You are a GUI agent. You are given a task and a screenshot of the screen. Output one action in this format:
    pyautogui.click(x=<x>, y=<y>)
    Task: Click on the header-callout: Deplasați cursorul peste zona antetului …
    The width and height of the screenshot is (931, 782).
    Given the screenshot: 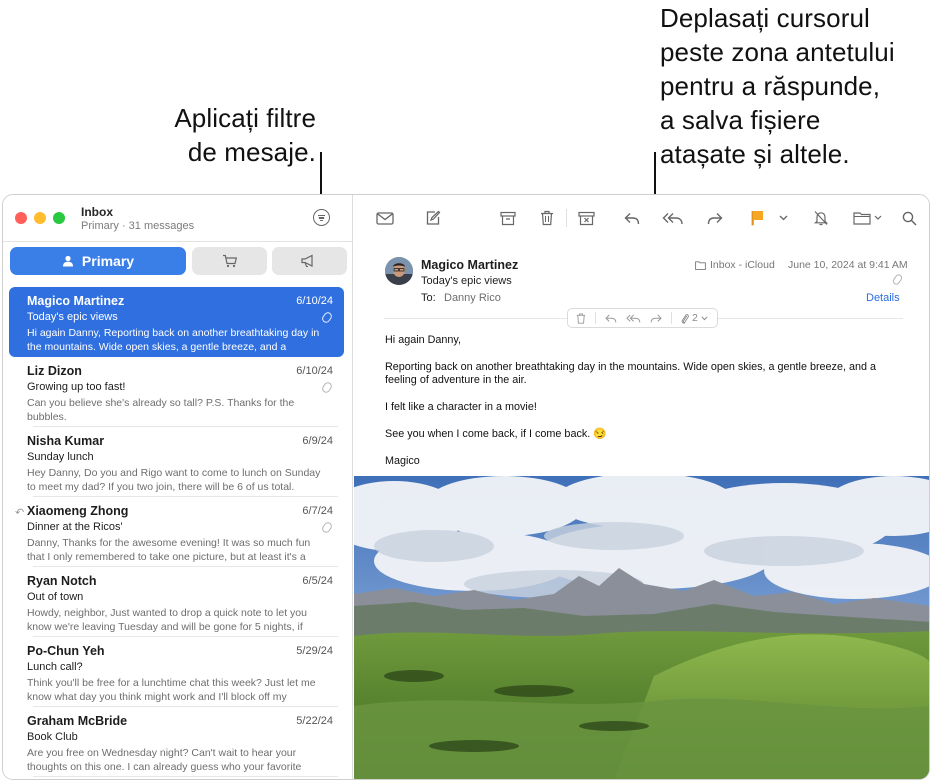 What is the action you would take?
    pyautogui.click(x=795, y=86)
    